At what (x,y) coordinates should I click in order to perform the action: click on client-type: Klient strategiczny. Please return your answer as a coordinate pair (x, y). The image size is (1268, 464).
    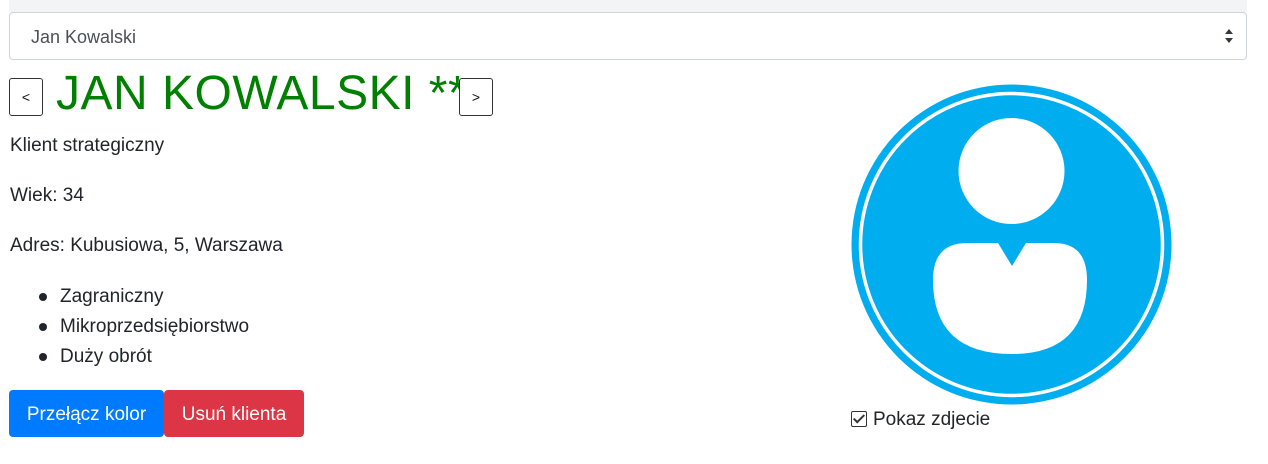
    Looking at the image, I should click on (87, 145).